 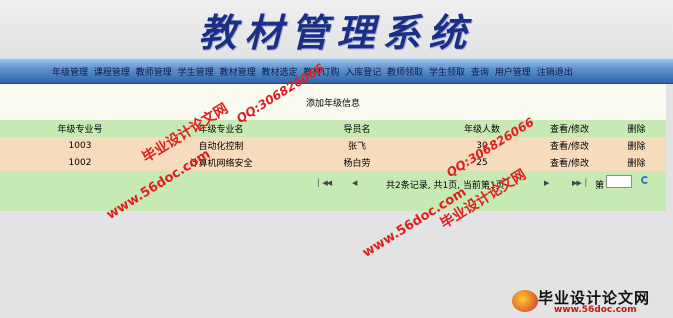 What do you see at coordinates (80, 130) in the screenshot?
I see `col-header-grade-no: 年级专业号` at bounding box center [80, 130].